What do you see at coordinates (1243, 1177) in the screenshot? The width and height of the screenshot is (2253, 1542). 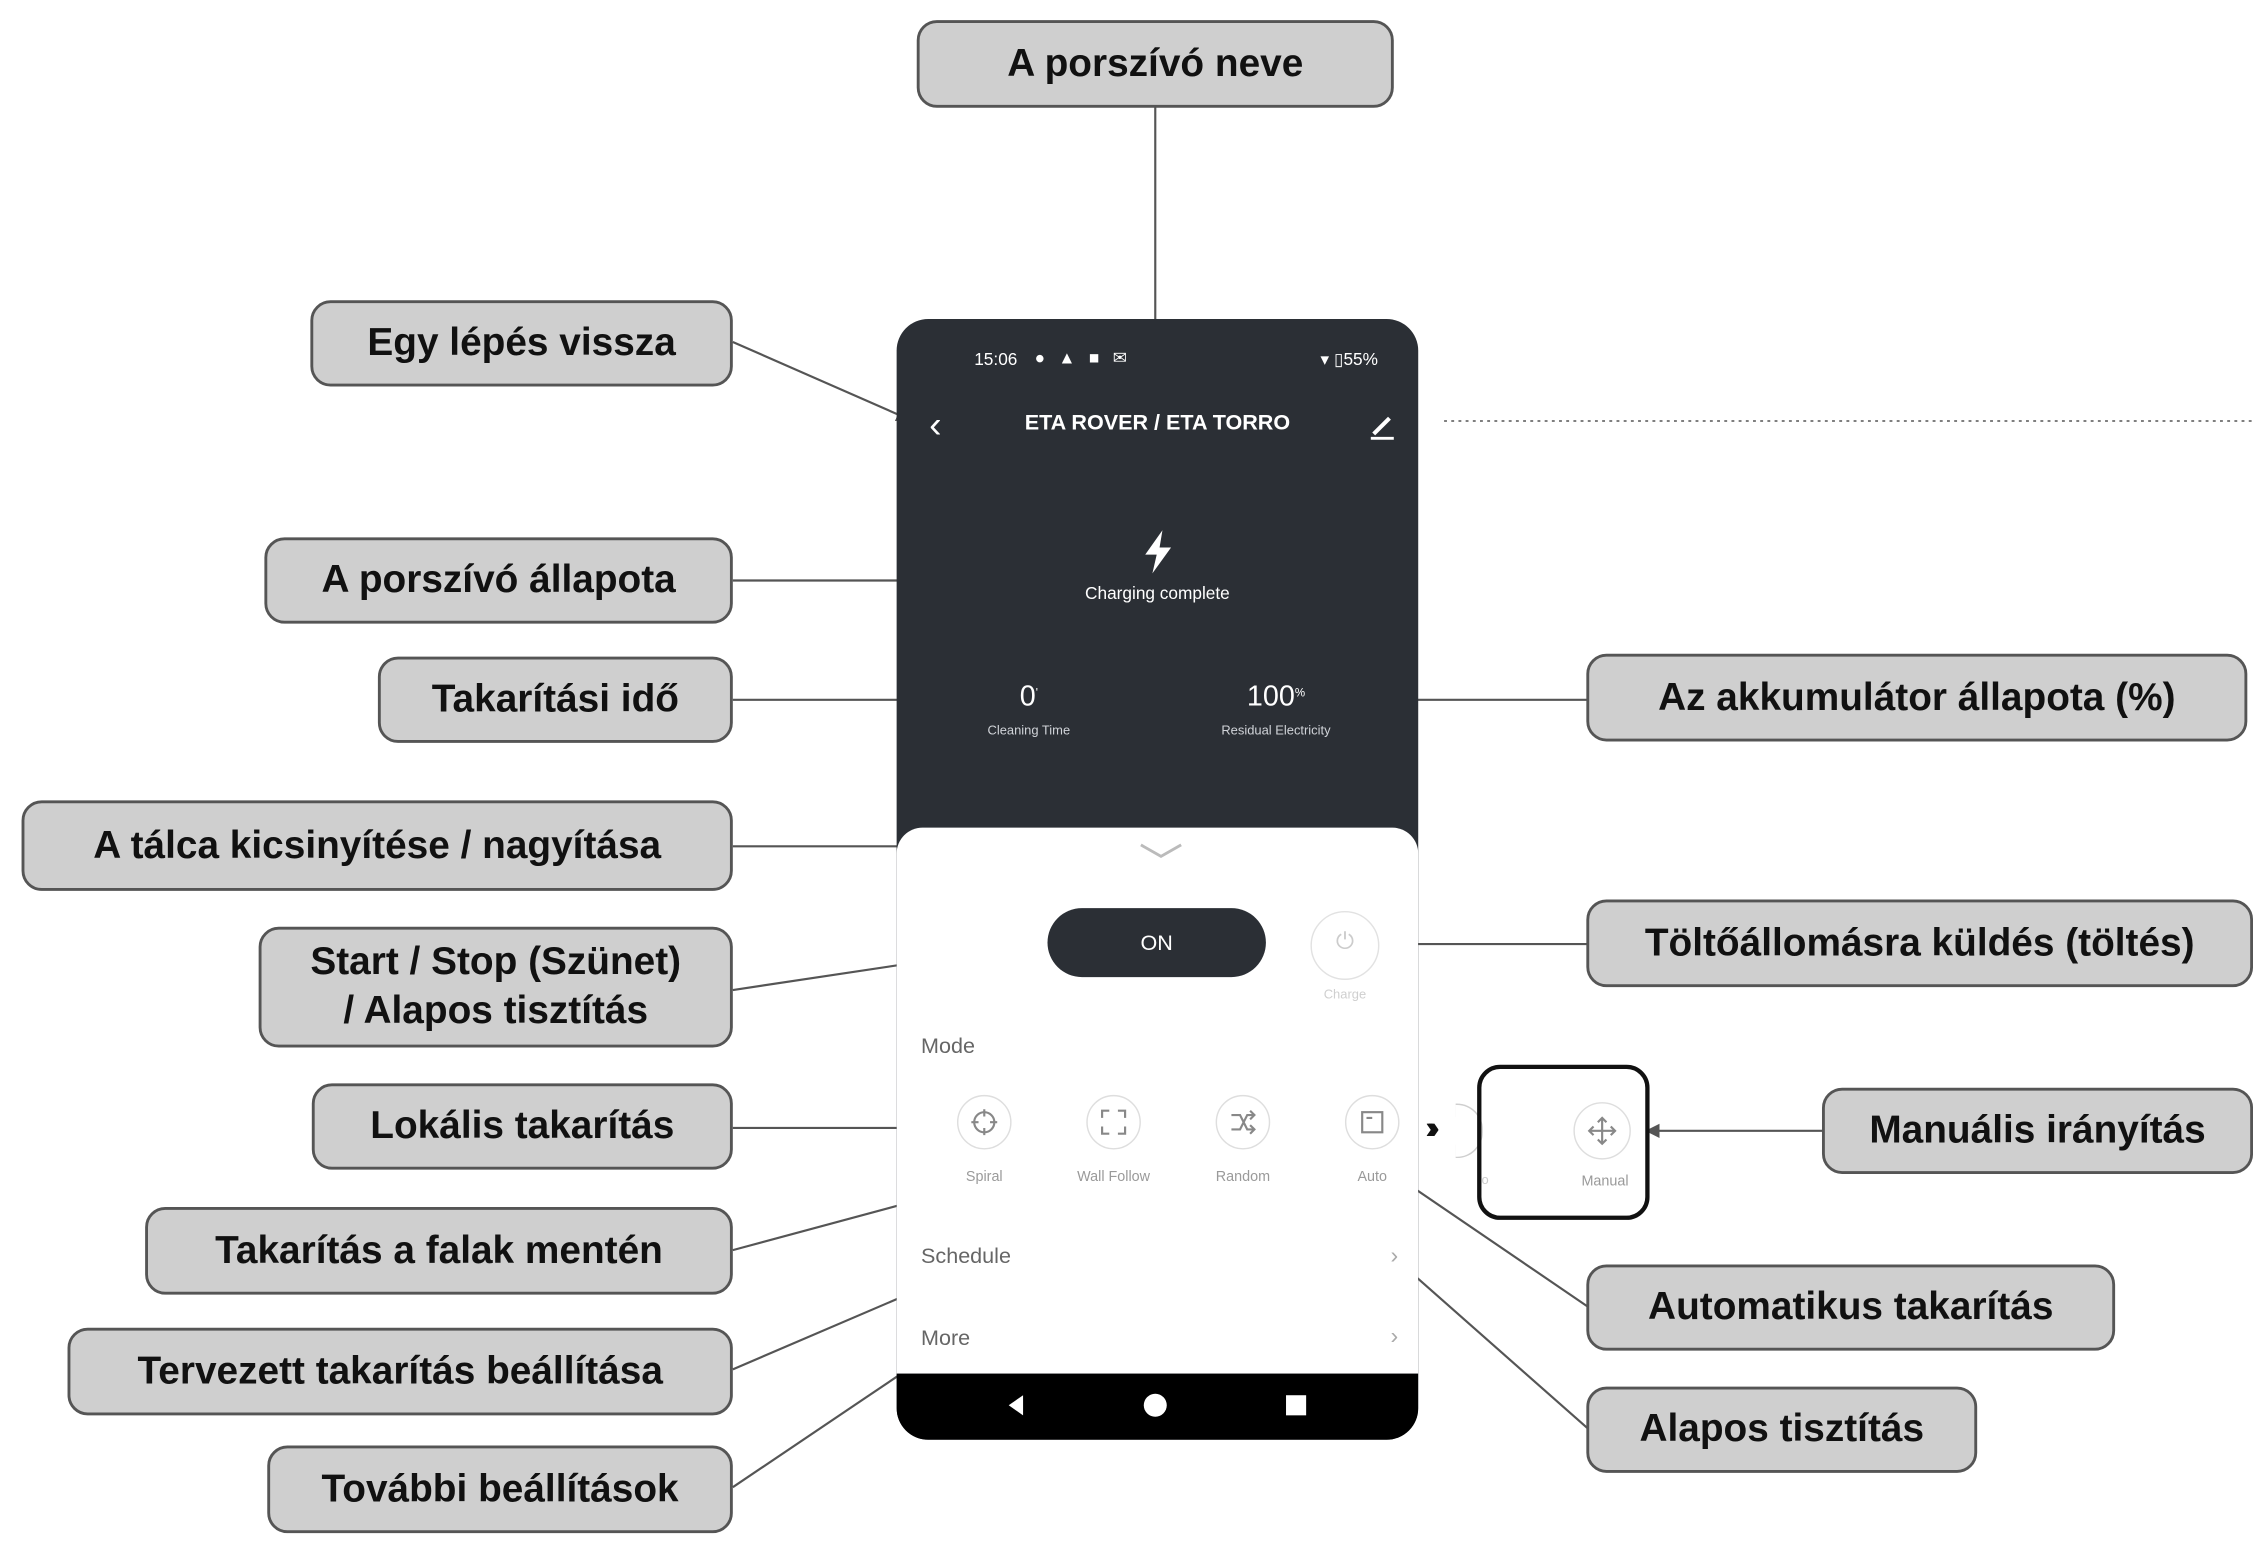 I see `mode-random-label: Random` at bounding box center [1243, 1177].